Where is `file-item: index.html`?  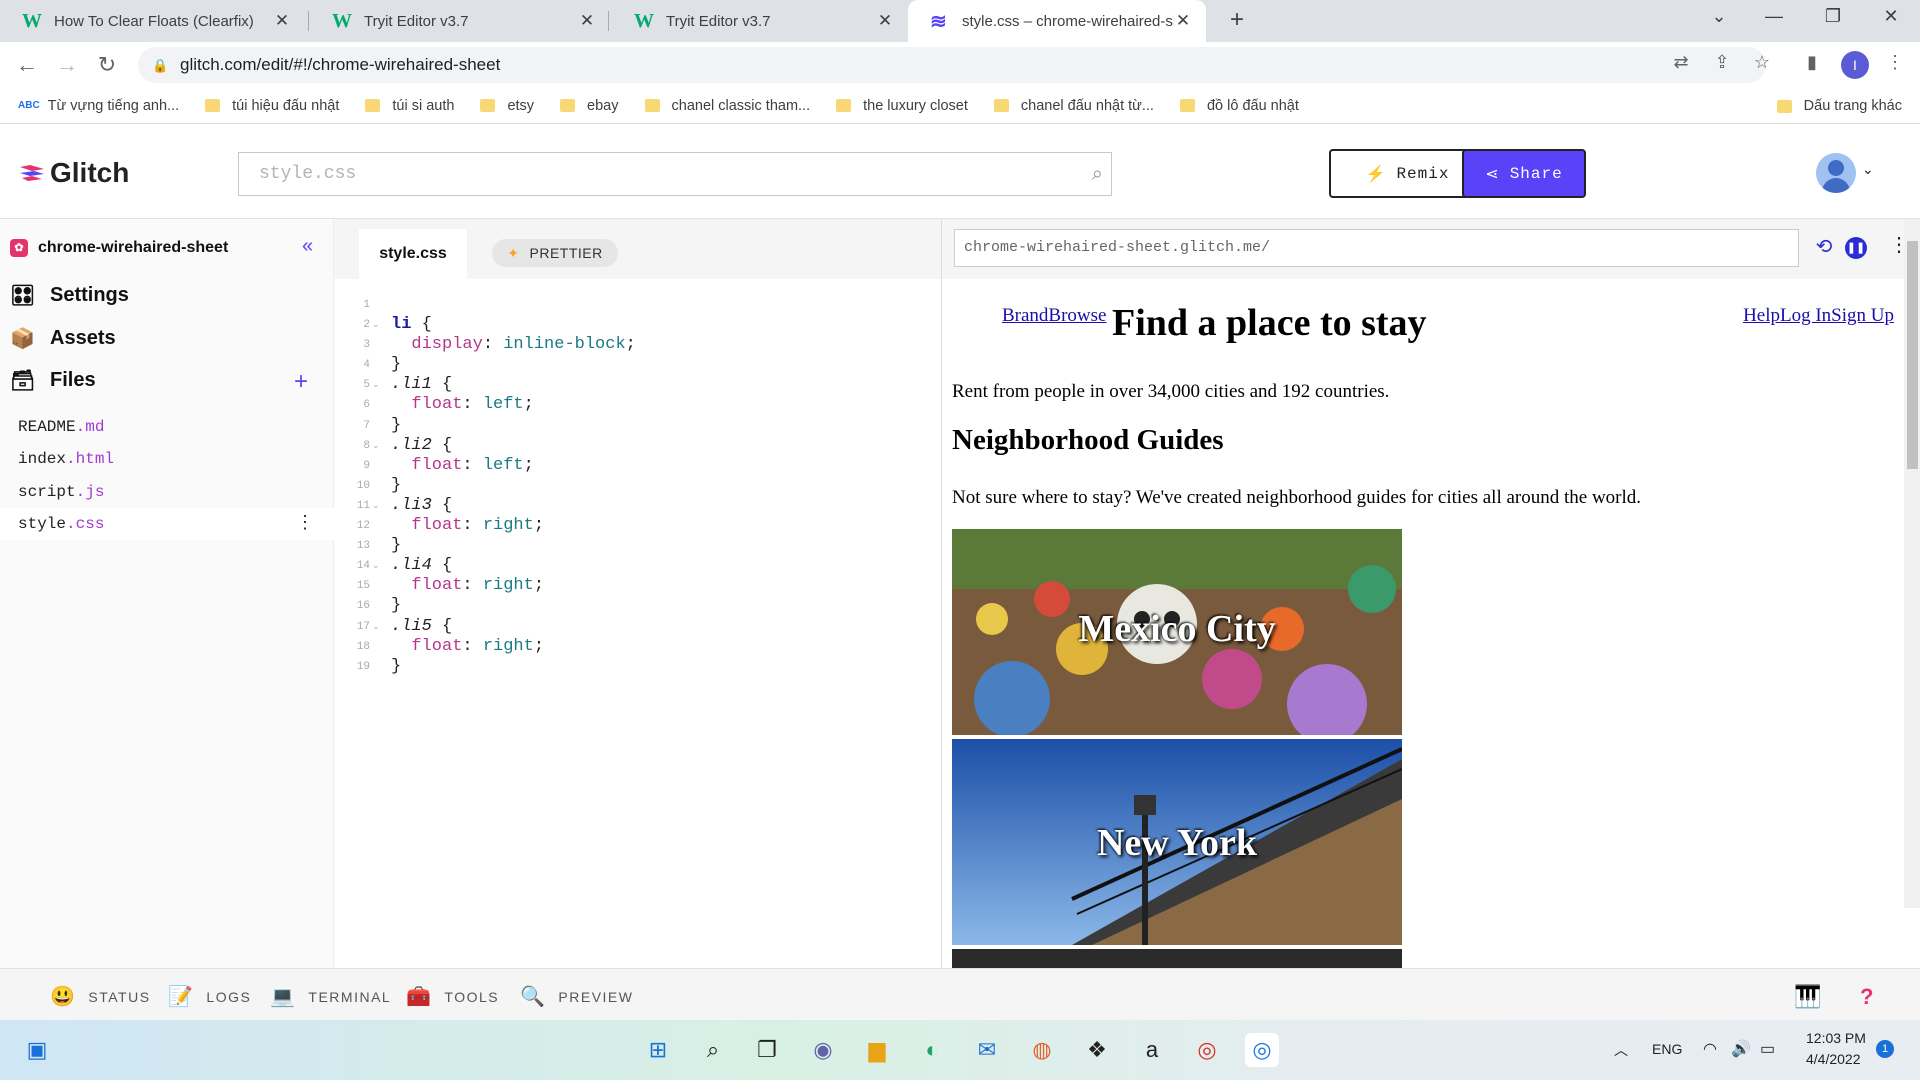
file-item: index.html is located at coordinates (167, 459).